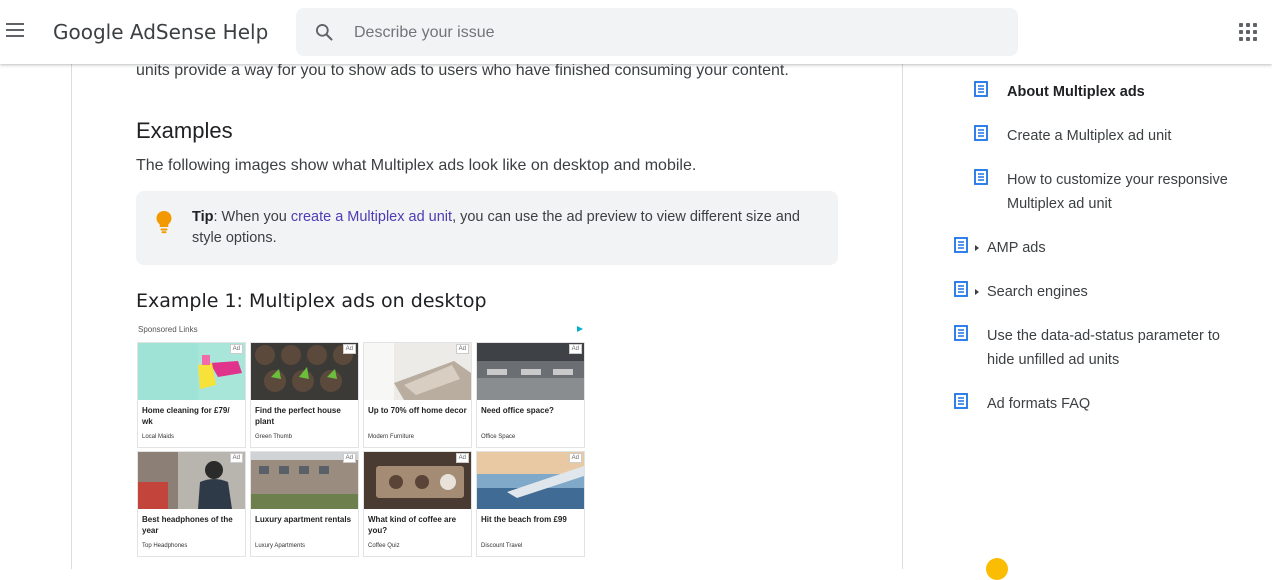 Image resolution: width=1272 pixels, height=580 pixels. I want to click on ad-title: Hit the beach from £99, so click(524, 519).